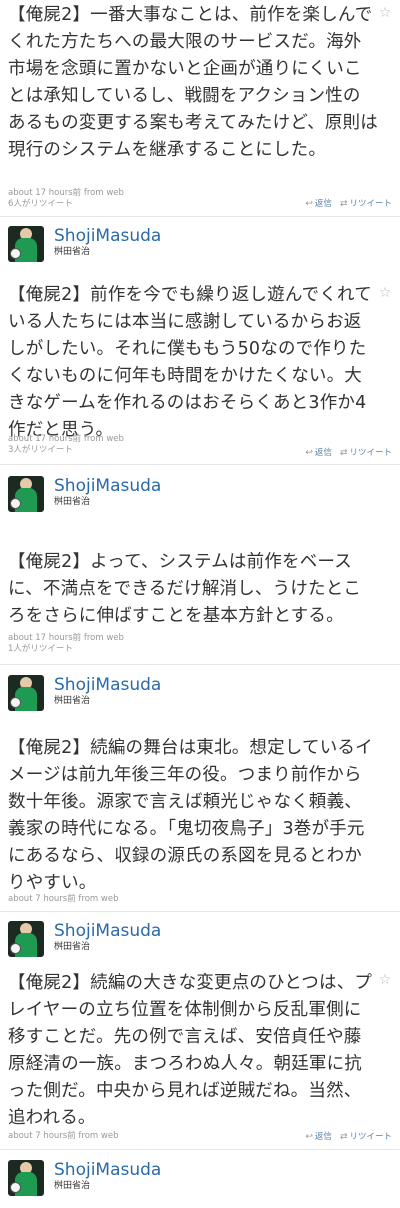 This screenshot has width=400, height=1208. I want to click on retweet-count: 6人がリツイート, so click(40, 204).